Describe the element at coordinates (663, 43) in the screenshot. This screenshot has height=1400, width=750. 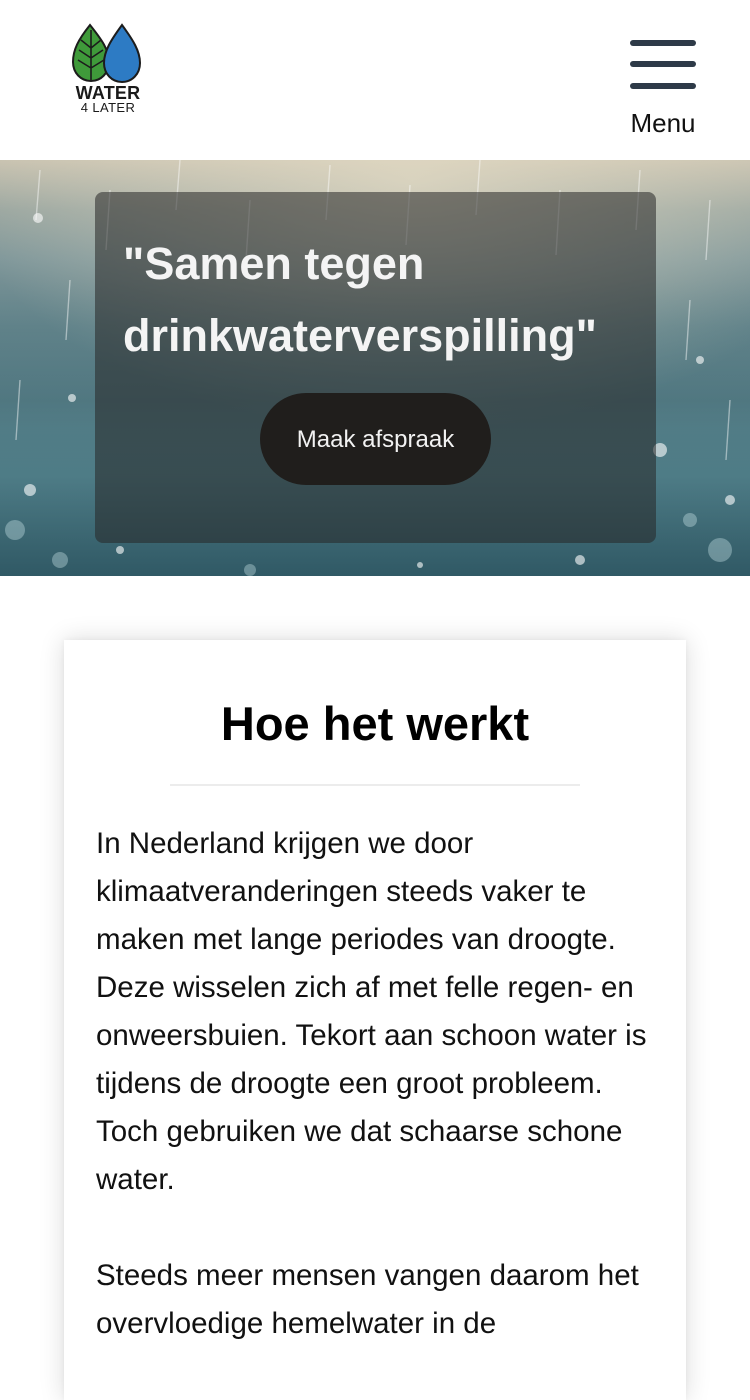
I see `hamburger-icon` at that location.